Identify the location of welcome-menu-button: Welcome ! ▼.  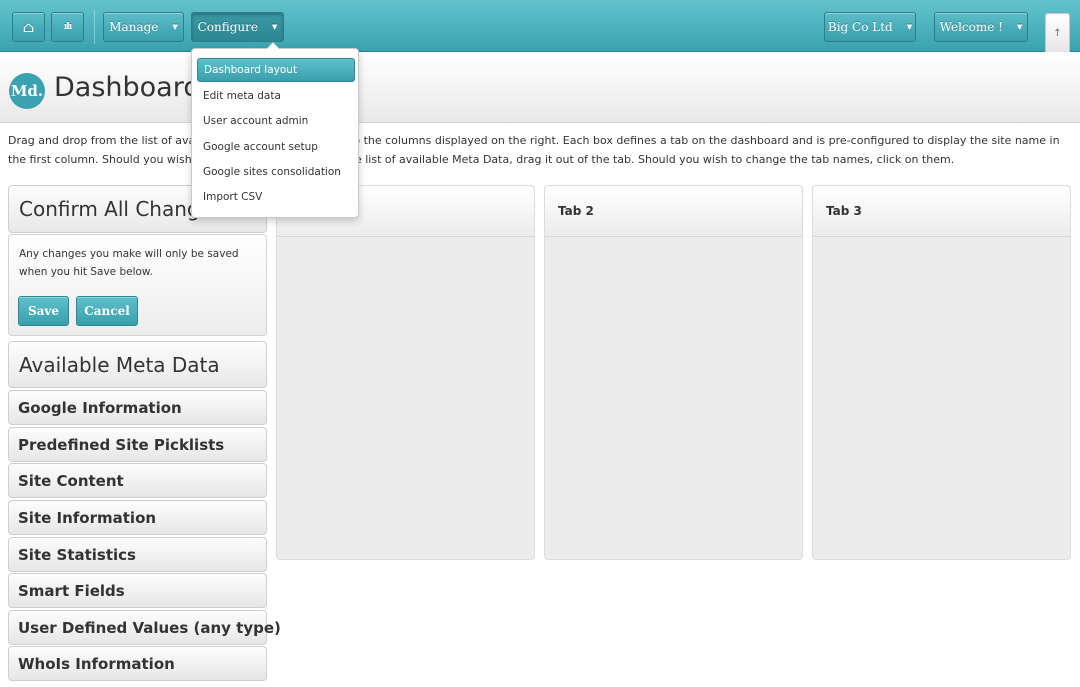
(981, 27).